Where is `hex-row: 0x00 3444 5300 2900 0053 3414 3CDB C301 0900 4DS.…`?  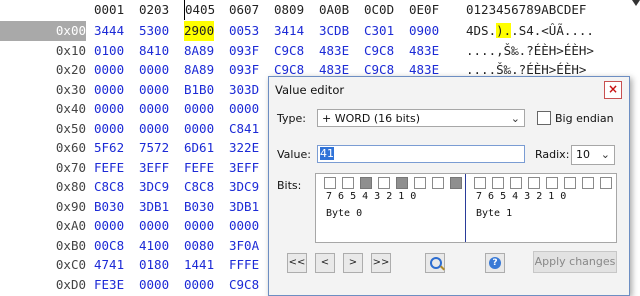
hex-row: 0x00 3444 5300 2900 0053 3414 3CDB C301 0900 4DS.… is located at coordinates (320, 31).